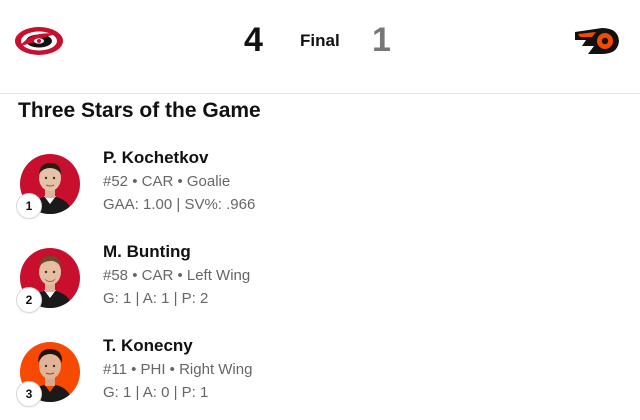 The height and width of the screenshot is (420, 640). Describe the element at coordinates (178, 369) in the screenshot. I see `player-info: #11 • PHI • Right Wing` at that location.